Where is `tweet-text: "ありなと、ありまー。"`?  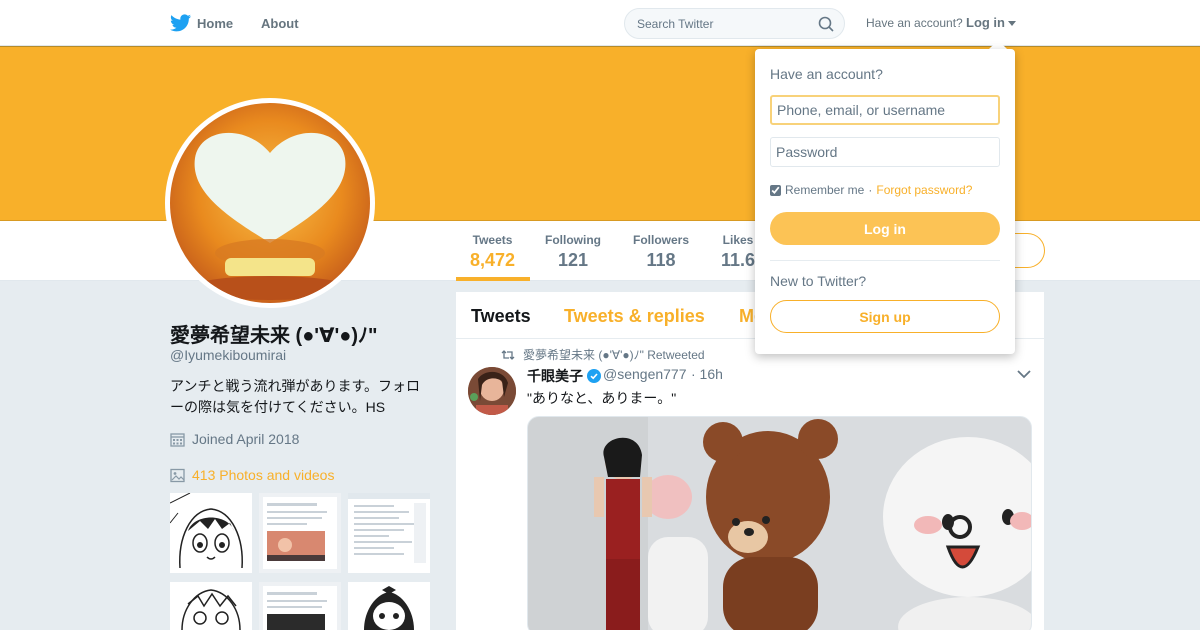 tweet-text: "ありなと、ありまー。" is located at coordinates (602, 398).